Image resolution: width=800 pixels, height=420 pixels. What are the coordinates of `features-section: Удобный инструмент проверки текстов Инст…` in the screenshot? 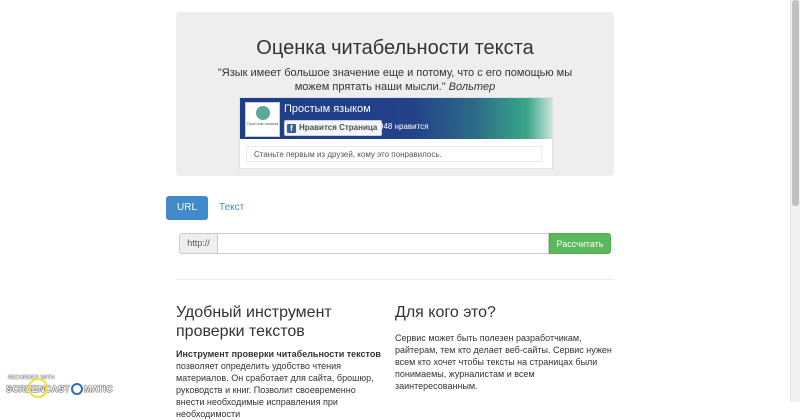 It's located at (278, 361).